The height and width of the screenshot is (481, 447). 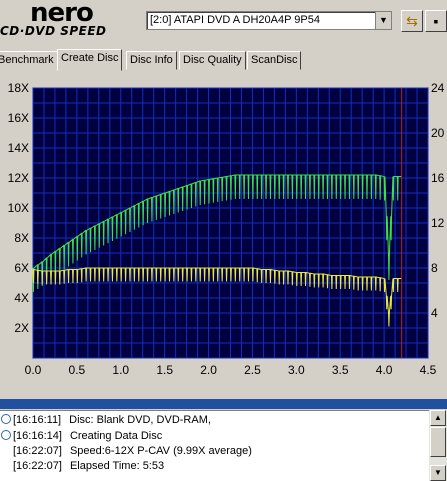 I want to click on logo-subtitle: CD·DVD SPEED, so click(x=53, y=31).